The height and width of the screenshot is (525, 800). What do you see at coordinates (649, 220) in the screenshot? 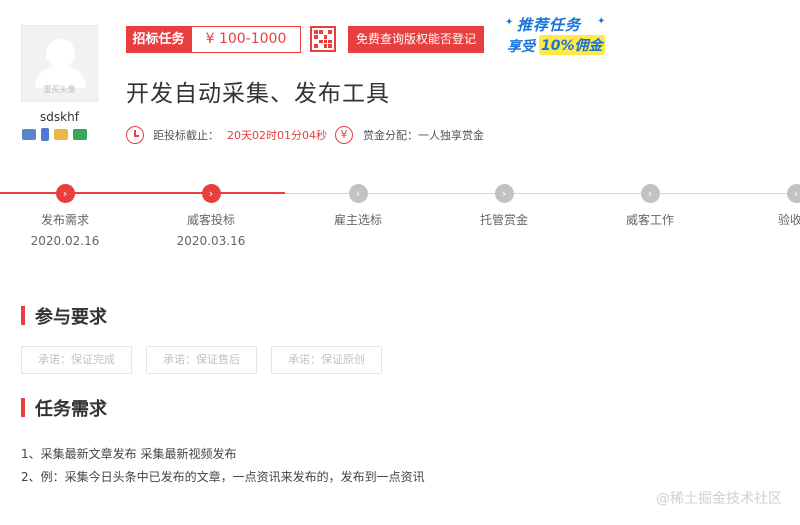
I see `step-label: 威客工作` at bounding box center [649, 220].